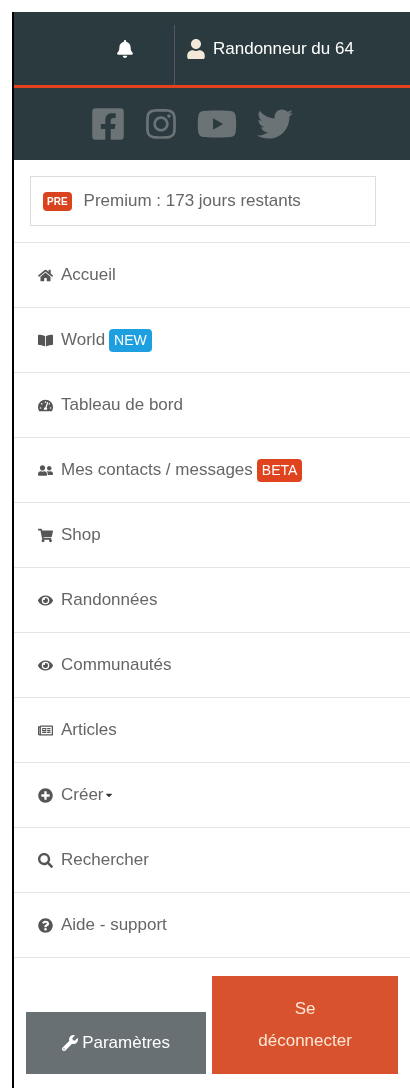 Image resolution: width=410 pixels, height=1088 pixels. I want to click on instagram-icon, so click(161, 124).